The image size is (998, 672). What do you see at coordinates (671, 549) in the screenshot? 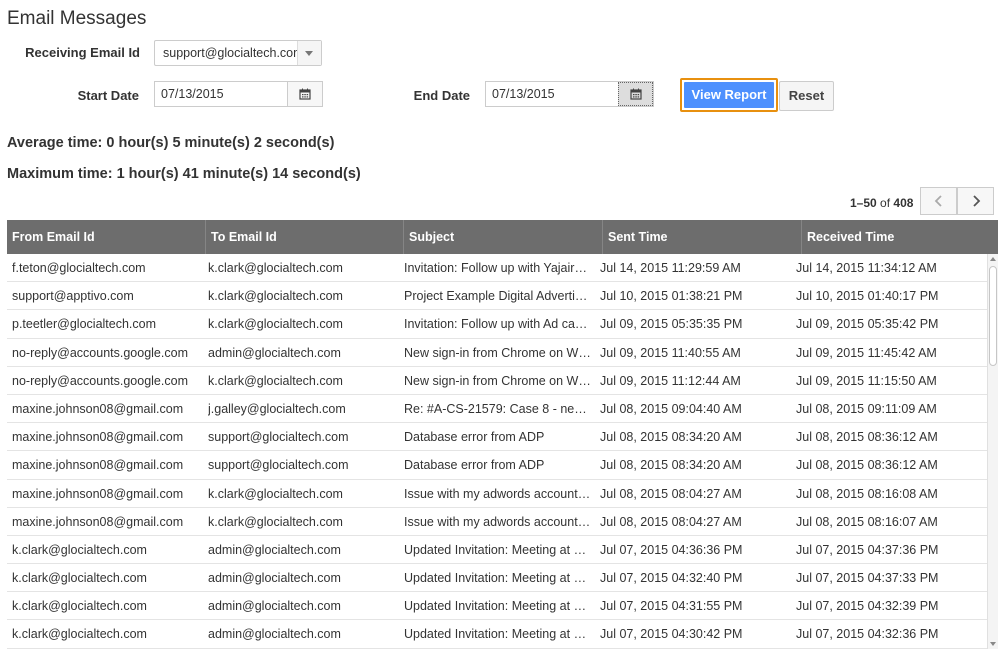
I see `cell-sent-time: Jul 07, 2015 04:36:36 PM` at bounding box center [671, 549].